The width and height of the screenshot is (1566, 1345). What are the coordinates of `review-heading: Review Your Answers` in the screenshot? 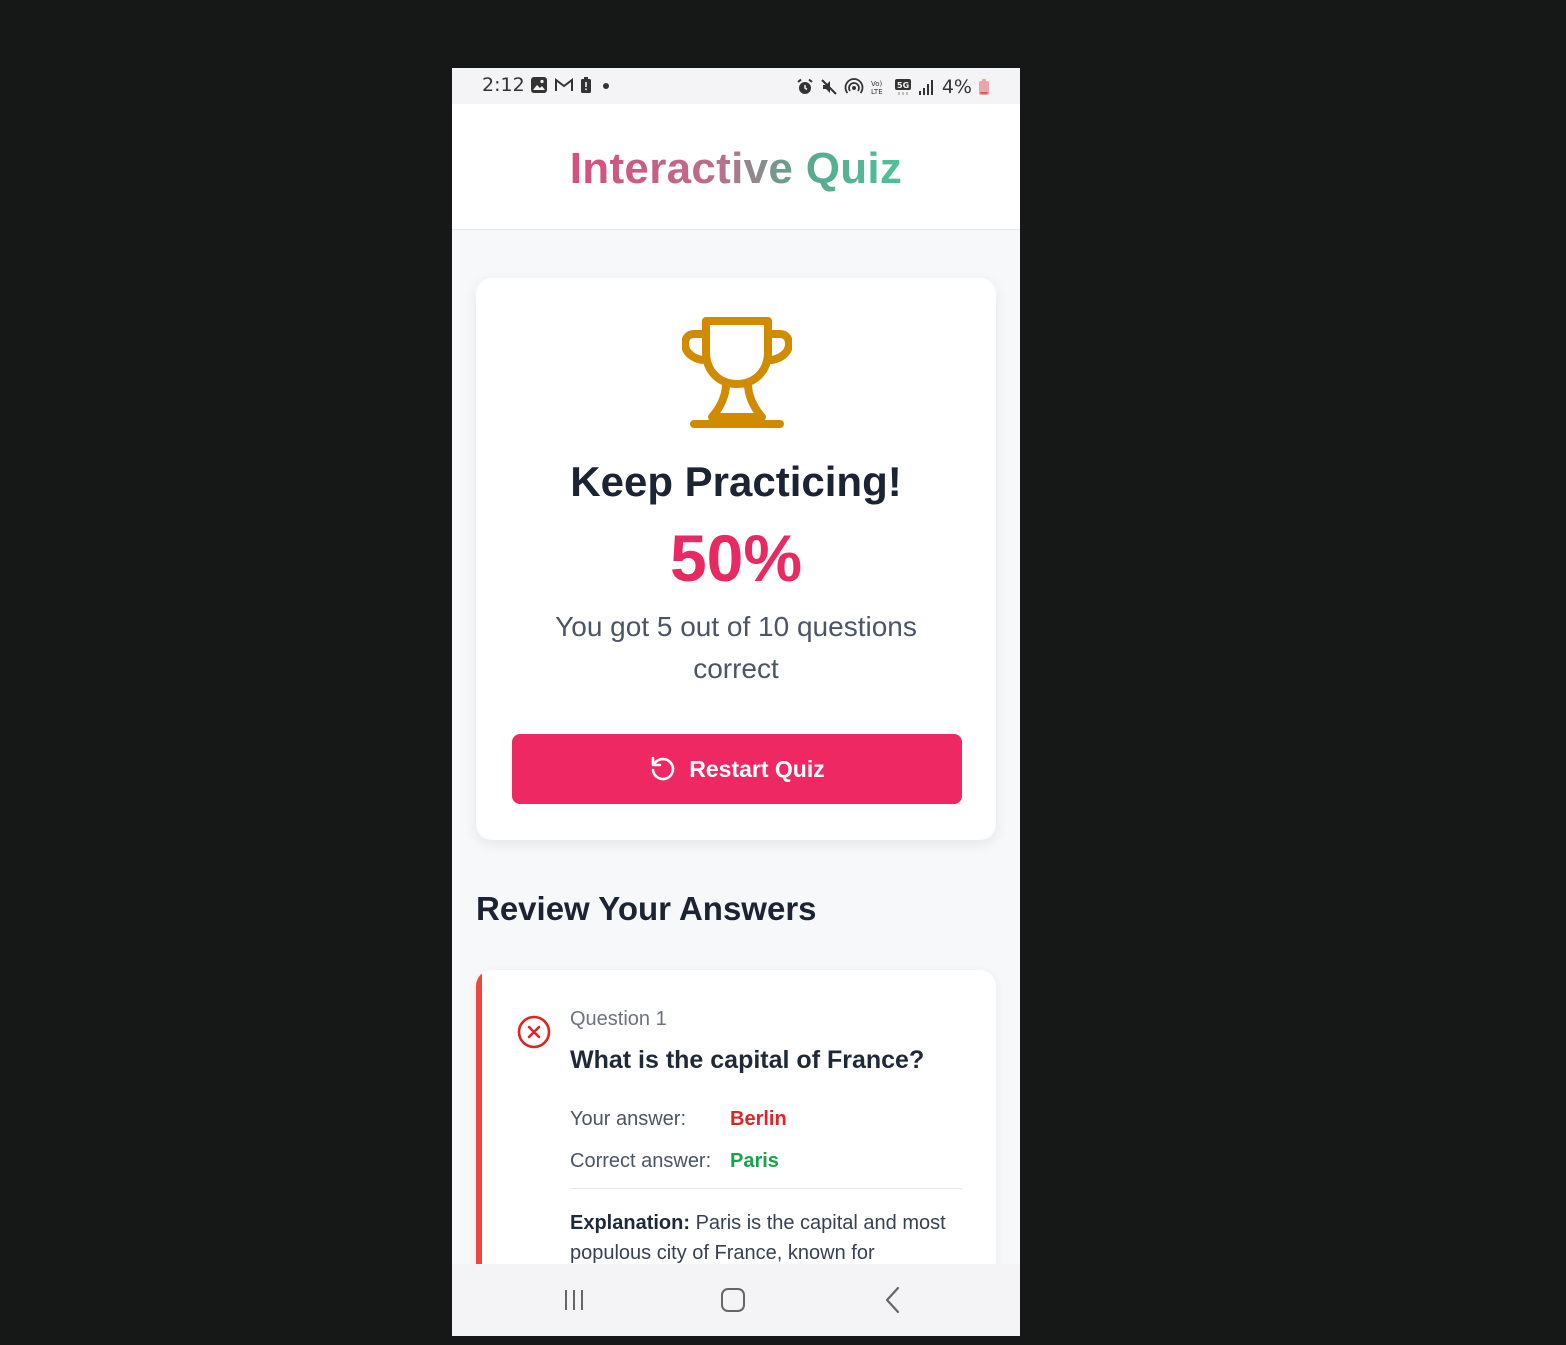 It's located at (646, 908).